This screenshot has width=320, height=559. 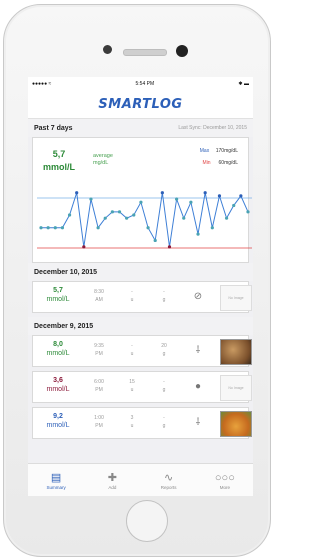 What do you see at coordinates (132, 386) in the screenshot?
I see `insulin-units: 15 u` at bounding box center [132, 386].